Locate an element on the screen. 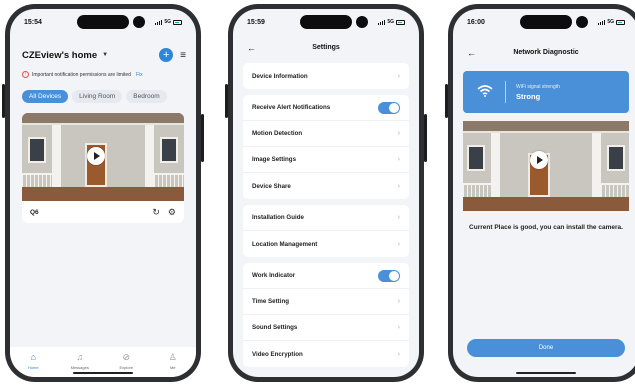 The image size is (635, 386). nav-me: ♙ Me is located at coordinates (173, 361).